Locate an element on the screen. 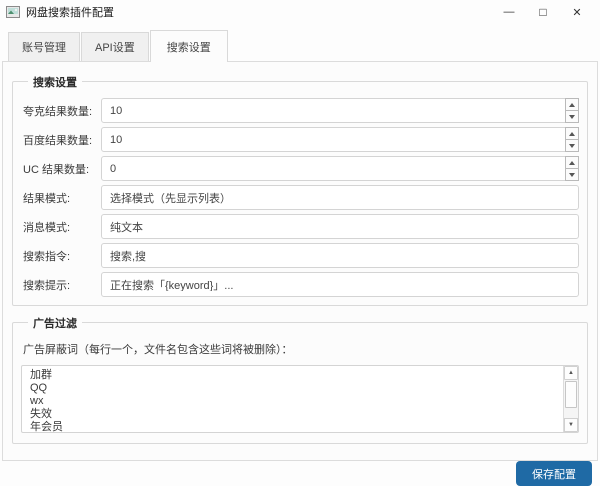 The image size is (600, 486). form-row-search-hint: 搜索提示: is located at coordinates (300, 284).